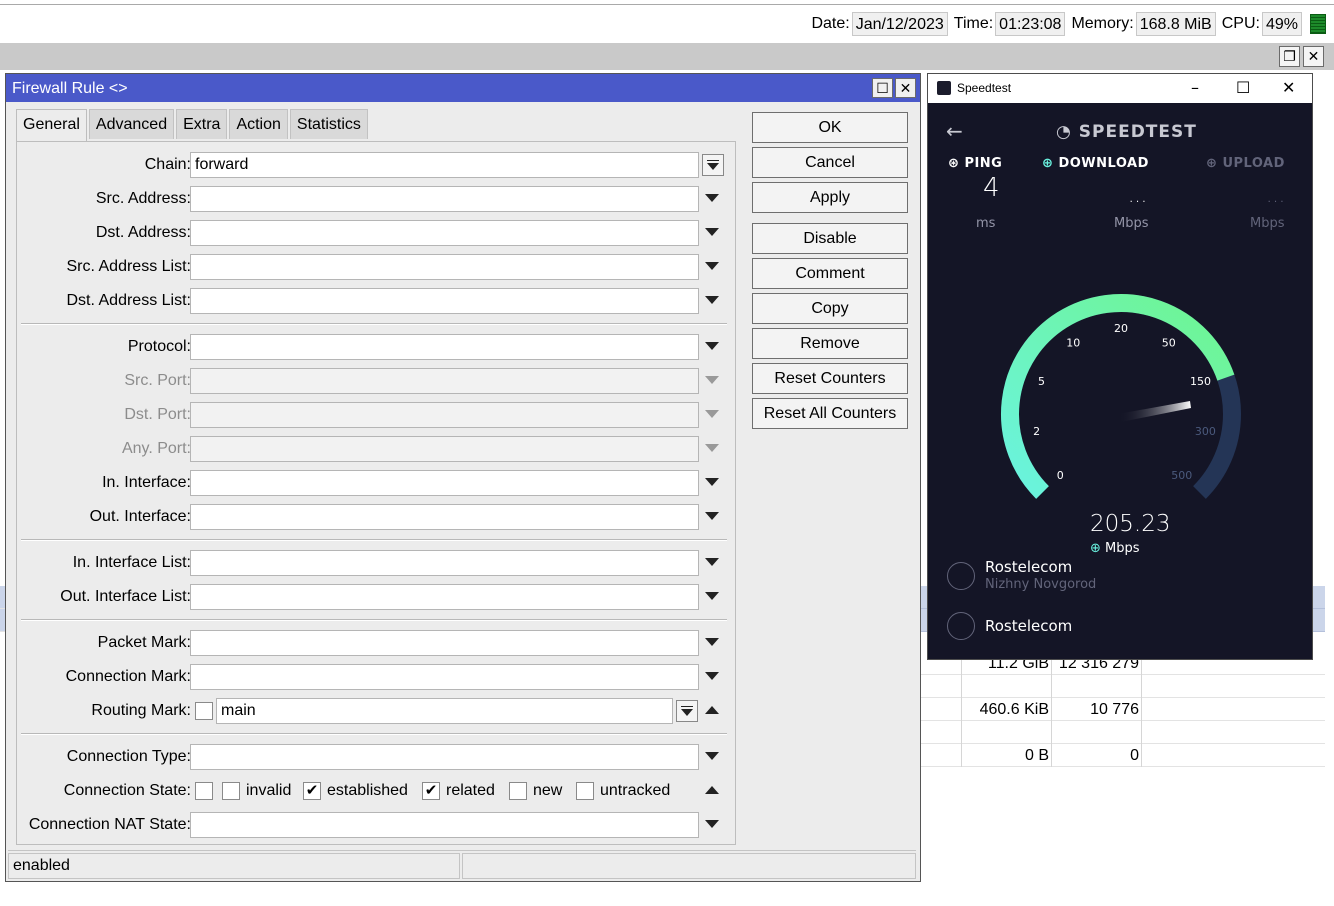 The image size is (1334, 906). Describe the element at coordinates (444, 301) in the screenshot. I see `dst-address-list-input` at that location.